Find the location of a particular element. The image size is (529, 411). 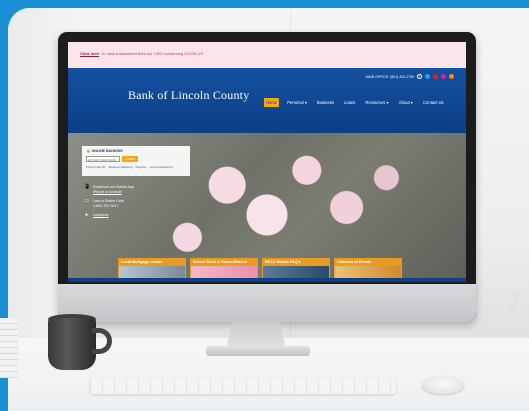

locations-link: Locations is located at coordinates (100, 215).